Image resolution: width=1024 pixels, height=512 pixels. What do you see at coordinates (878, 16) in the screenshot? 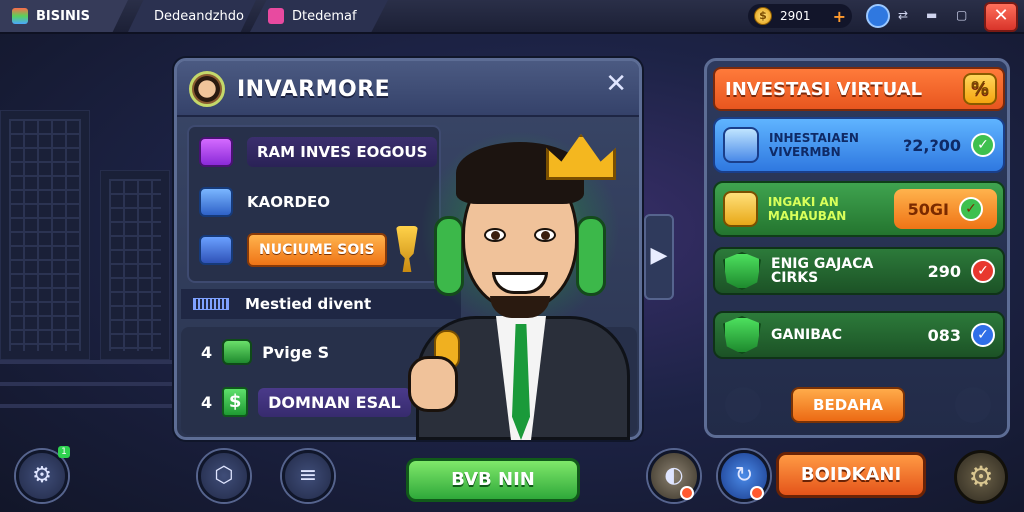
I see `refresh-icon` at bounding box center [878, 16].